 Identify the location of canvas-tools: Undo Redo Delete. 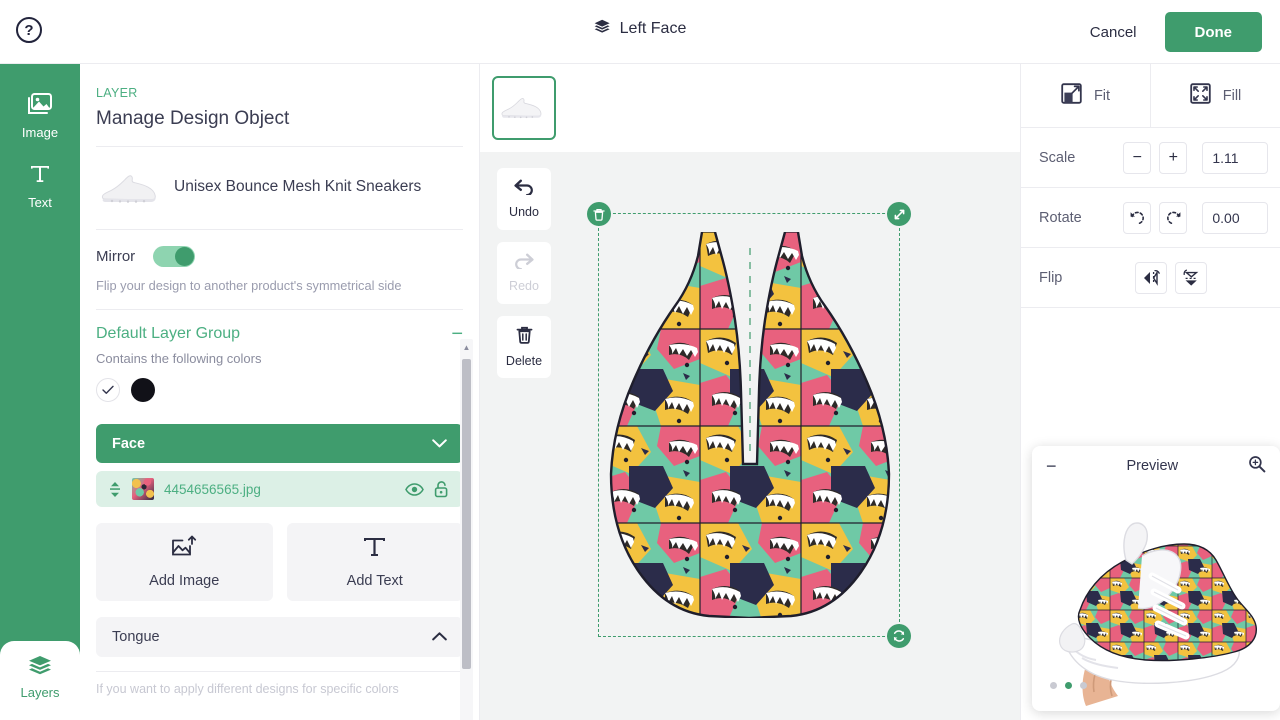
(524, 273).